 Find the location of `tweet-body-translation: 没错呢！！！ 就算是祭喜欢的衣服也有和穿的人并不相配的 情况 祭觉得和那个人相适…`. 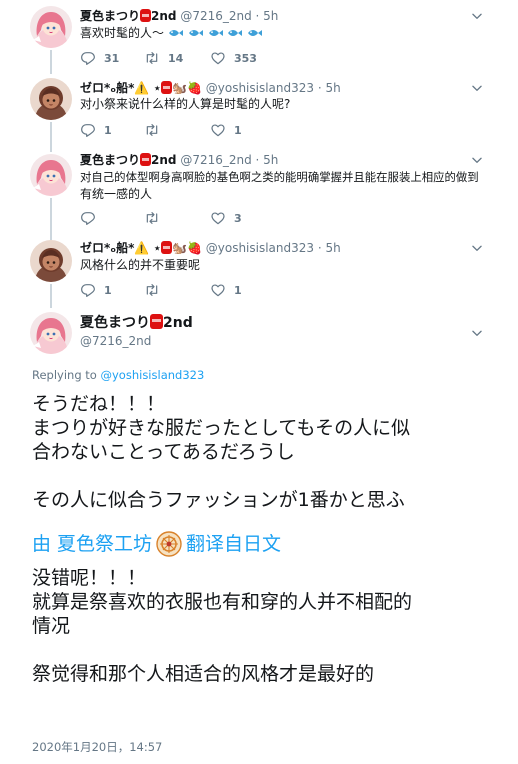

tweet-body-translation: 没错呢！！！ 就算是祭喜欢的衣服也有和穿的人并不相配的 情况 祭觉得和那个人相适… is located at coordinates (267, 626).